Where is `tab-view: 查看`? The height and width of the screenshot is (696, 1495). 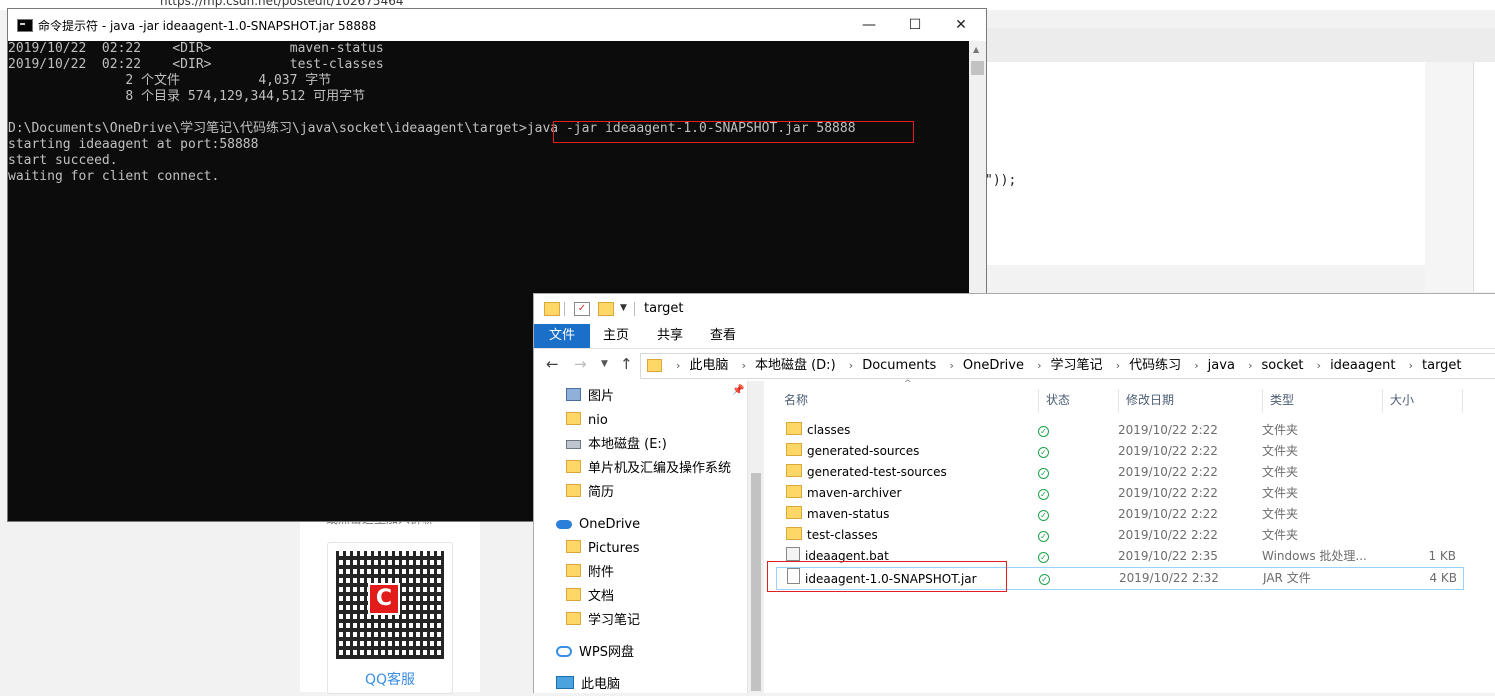 tab-view: 查看 is located at coordinates (723, 336).